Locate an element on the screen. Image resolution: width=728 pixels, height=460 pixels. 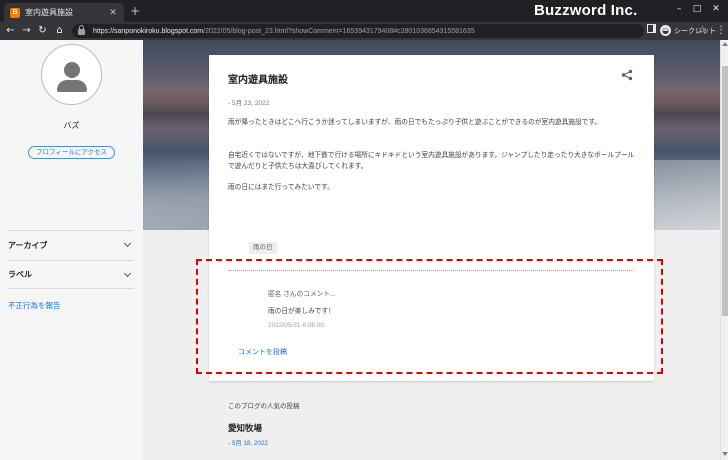
scroll-down-arrow-icon is located at coordinates (725, 454).